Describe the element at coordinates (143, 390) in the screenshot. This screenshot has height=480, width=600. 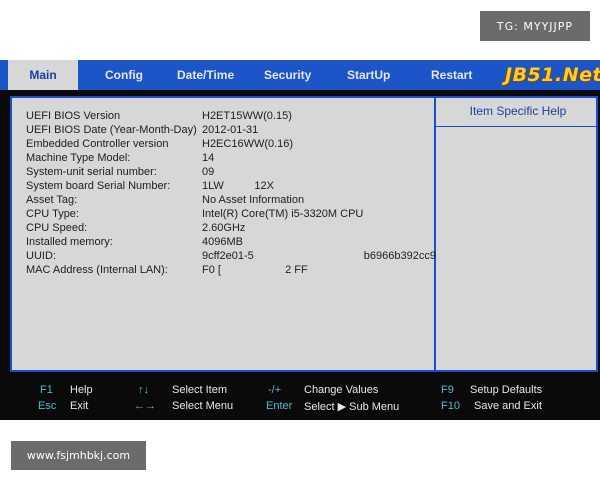
I see `key-up-down: ↑↓` at that location.